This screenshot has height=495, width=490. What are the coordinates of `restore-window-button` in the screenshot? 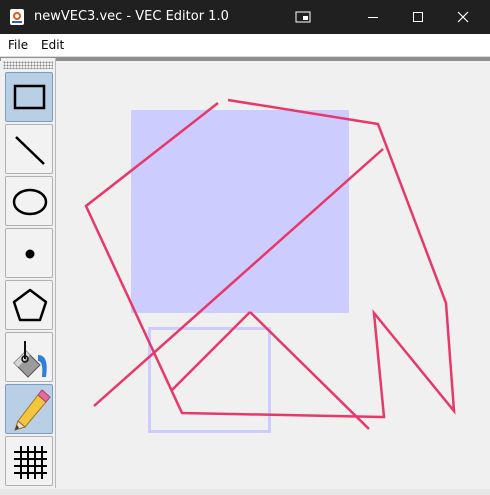 It's located at (303, 17).